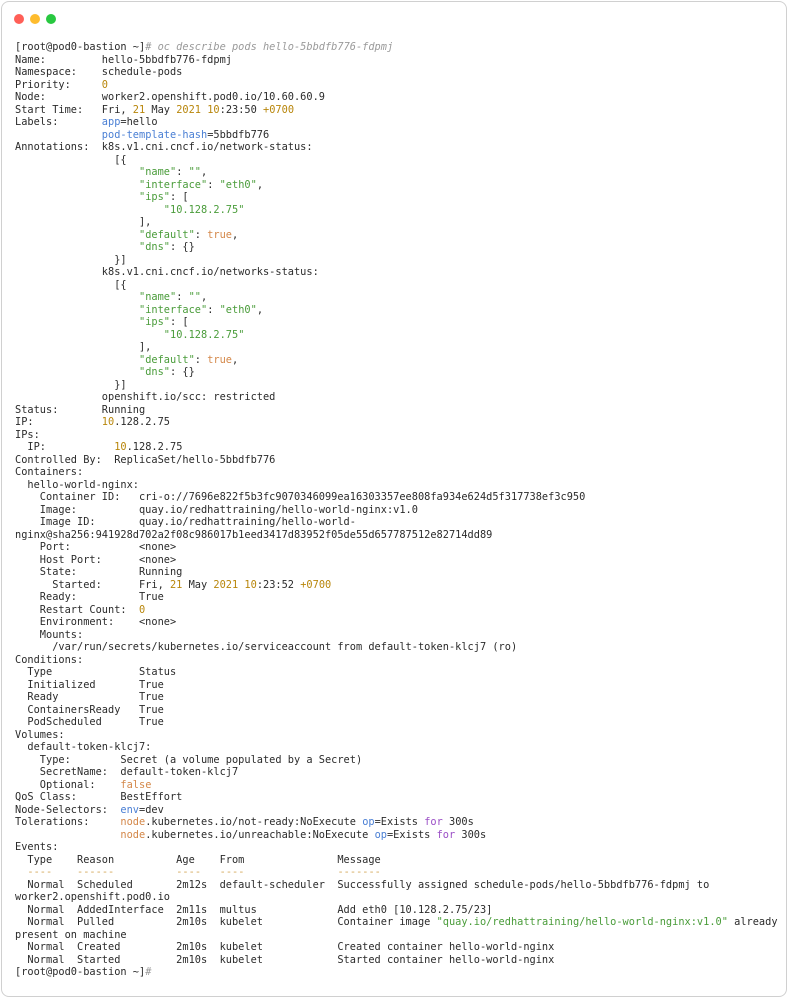 The image size is (790, 1000). I want to click on title-bar, so click(394, 18).